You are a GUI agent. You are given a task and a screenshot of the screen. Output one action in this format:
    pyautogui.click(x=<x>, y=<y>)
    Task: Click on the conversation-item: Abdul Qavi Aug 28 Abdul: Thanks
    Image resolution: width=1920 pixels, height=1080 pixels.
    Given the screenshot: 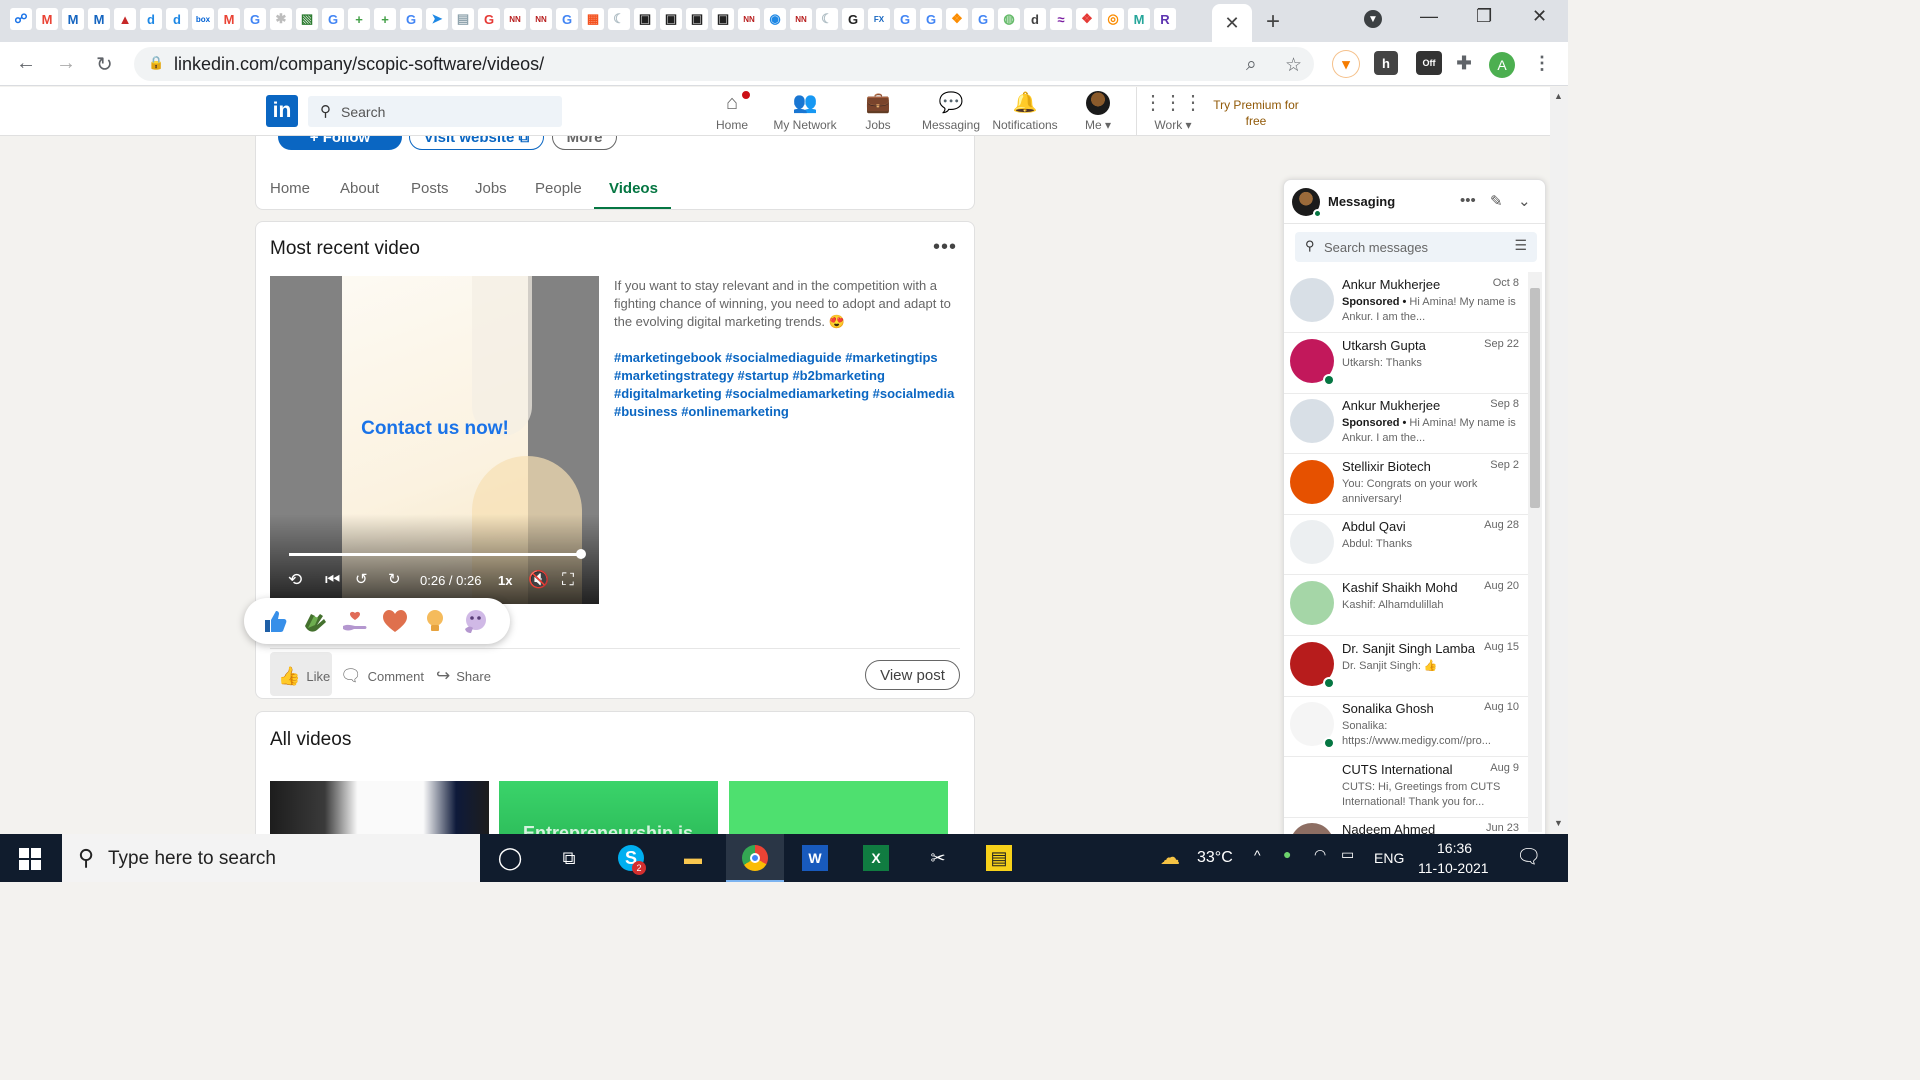 What is the action you would take?
    pyautogui.click(x=1406, y=545)
    